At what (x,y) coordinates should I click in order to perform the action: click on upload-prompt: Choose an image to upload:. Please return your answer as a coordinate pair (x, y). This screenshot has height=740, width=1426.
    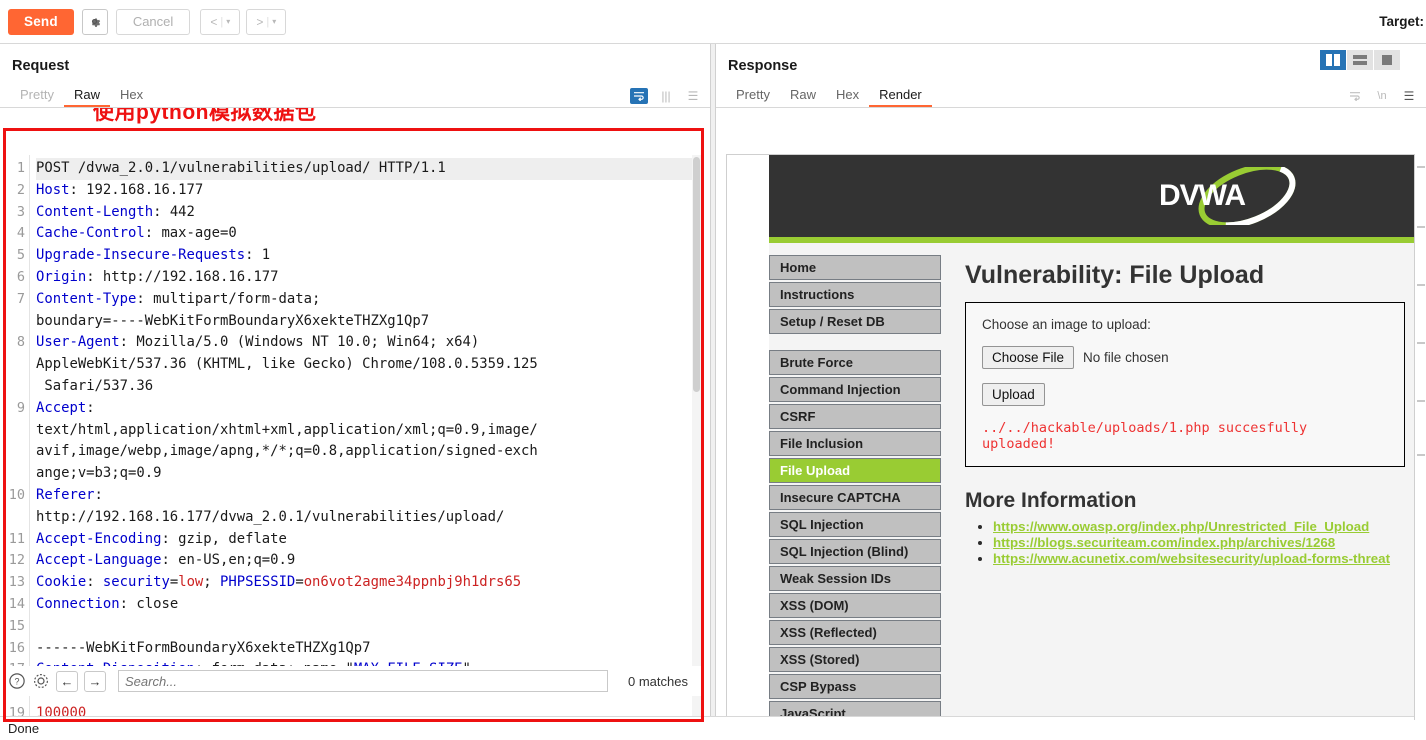
    Looking at the image, I should click on (1066, 324).